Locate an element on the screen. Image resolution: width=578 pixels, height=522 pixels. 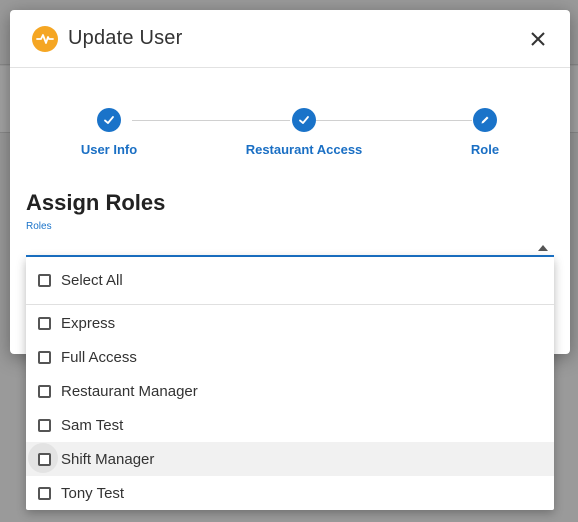
pulse-logo-icon is located at coordinates (45, 38).